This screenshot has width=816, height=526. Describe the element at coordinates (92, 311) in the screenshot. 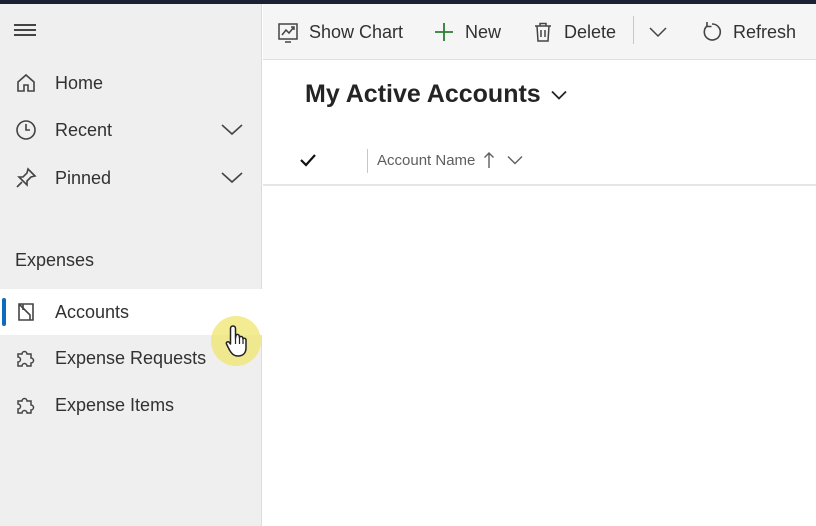

I see `sidebar-item-label: Accounts` at that location.